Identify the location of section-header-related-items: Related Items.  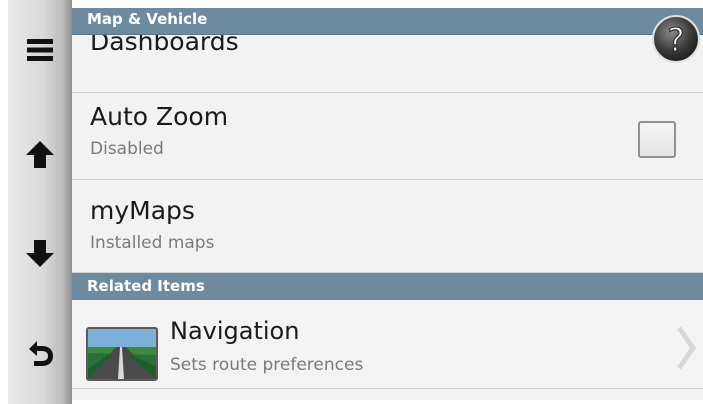
(387, 286).